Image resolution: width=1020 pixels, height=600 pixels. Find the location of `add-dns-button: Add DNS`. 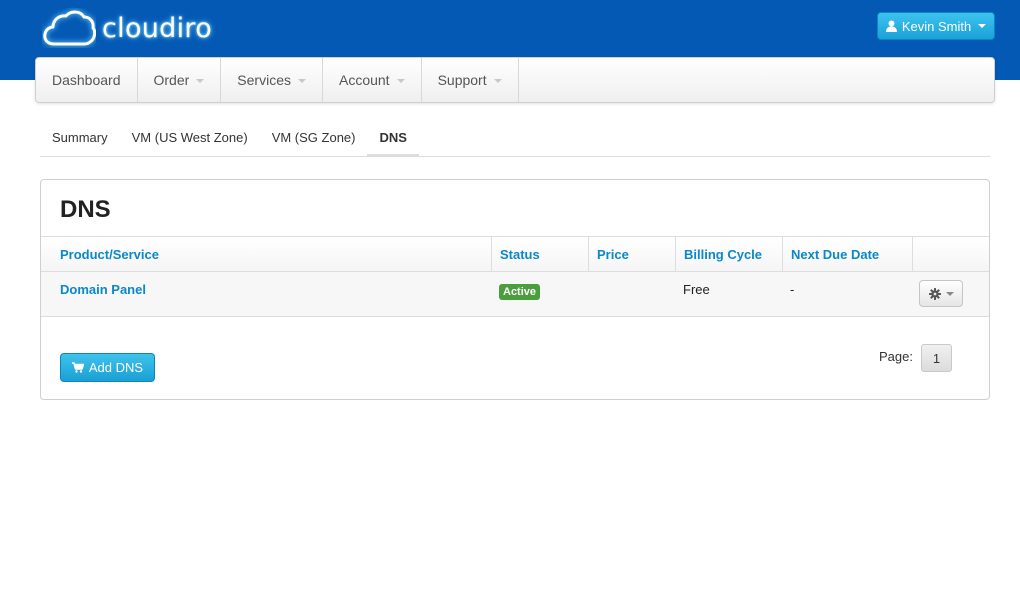

add-dns-button: Add DNS is located at coordinates (107, 367).